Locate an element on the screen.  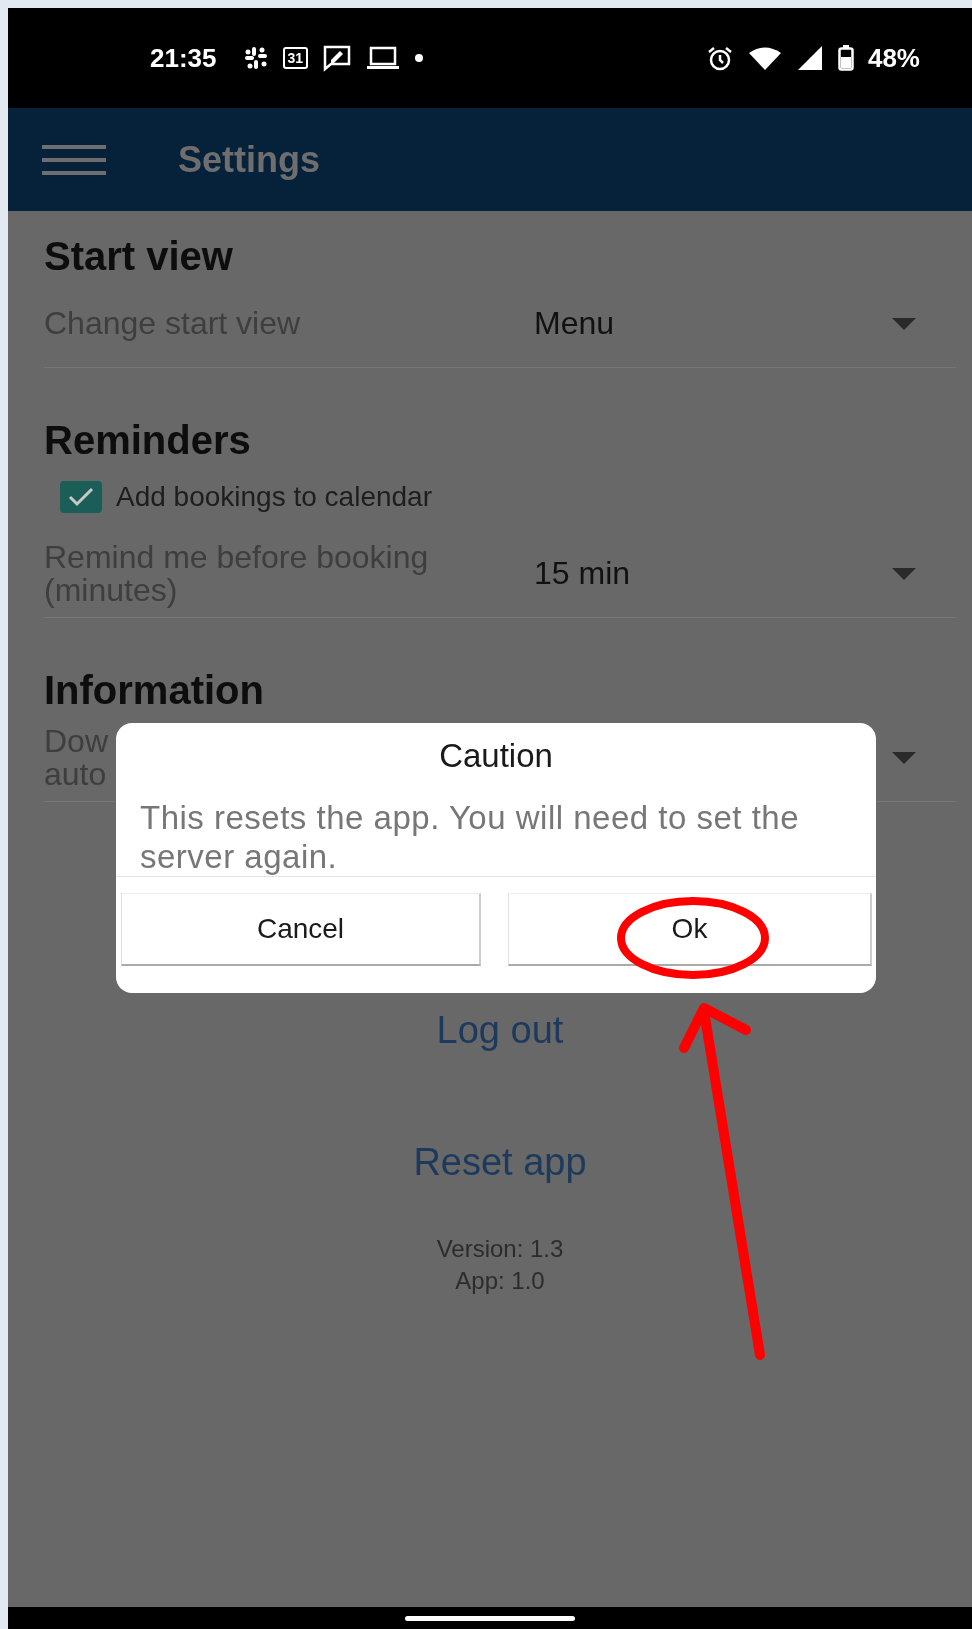
section-title: Start view is located at coordinates (139, 256).